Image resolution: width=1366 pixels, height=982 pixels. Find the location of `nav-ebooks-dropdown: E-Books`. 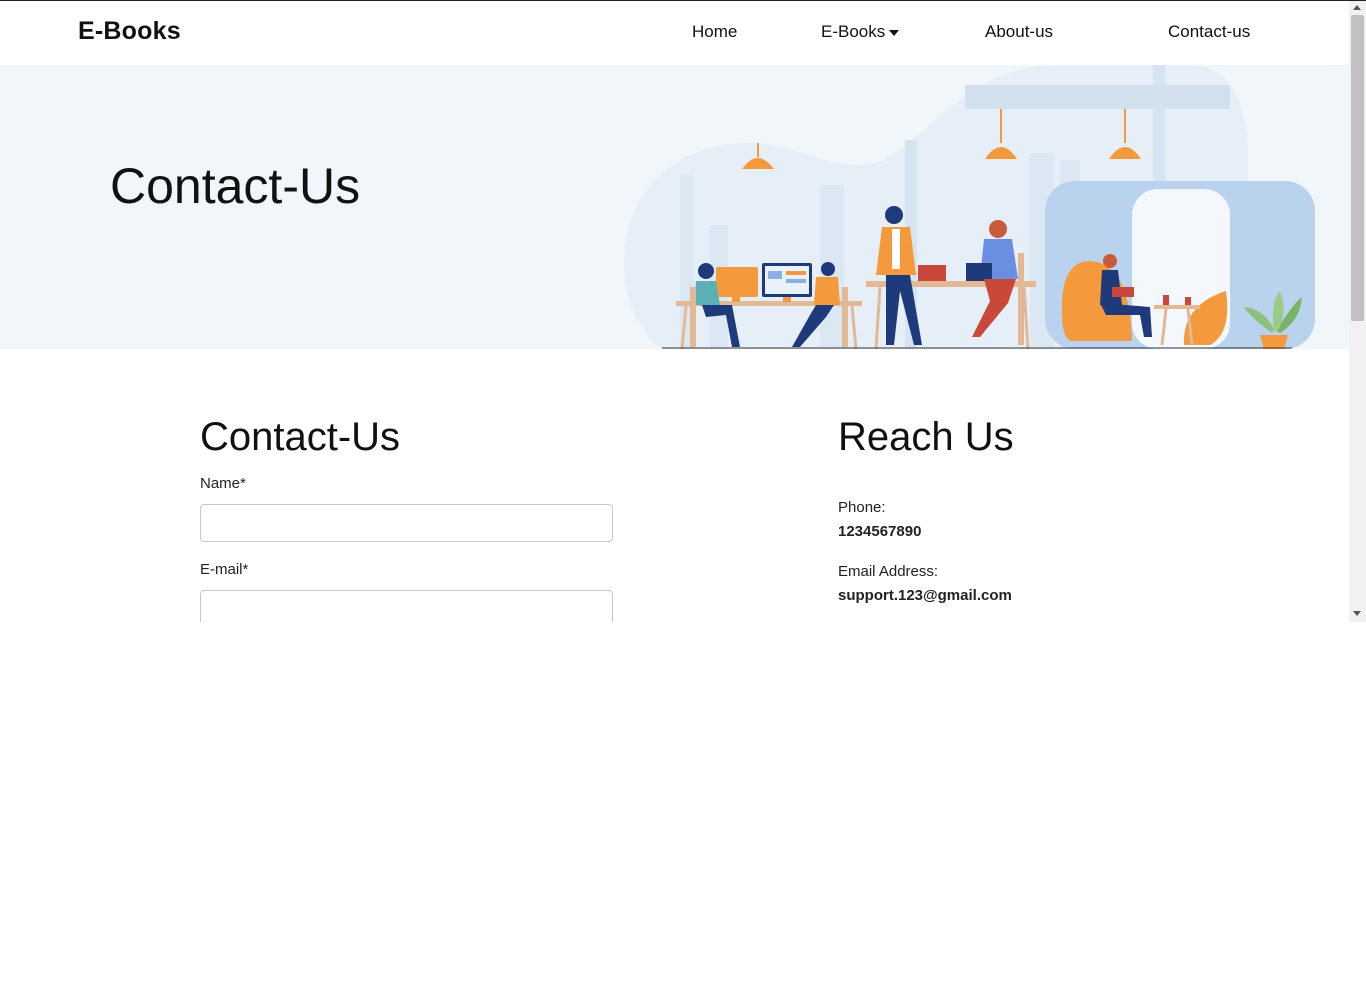

nav-ebooks-dropdown: E-Books is located at coordinates (860, 32).